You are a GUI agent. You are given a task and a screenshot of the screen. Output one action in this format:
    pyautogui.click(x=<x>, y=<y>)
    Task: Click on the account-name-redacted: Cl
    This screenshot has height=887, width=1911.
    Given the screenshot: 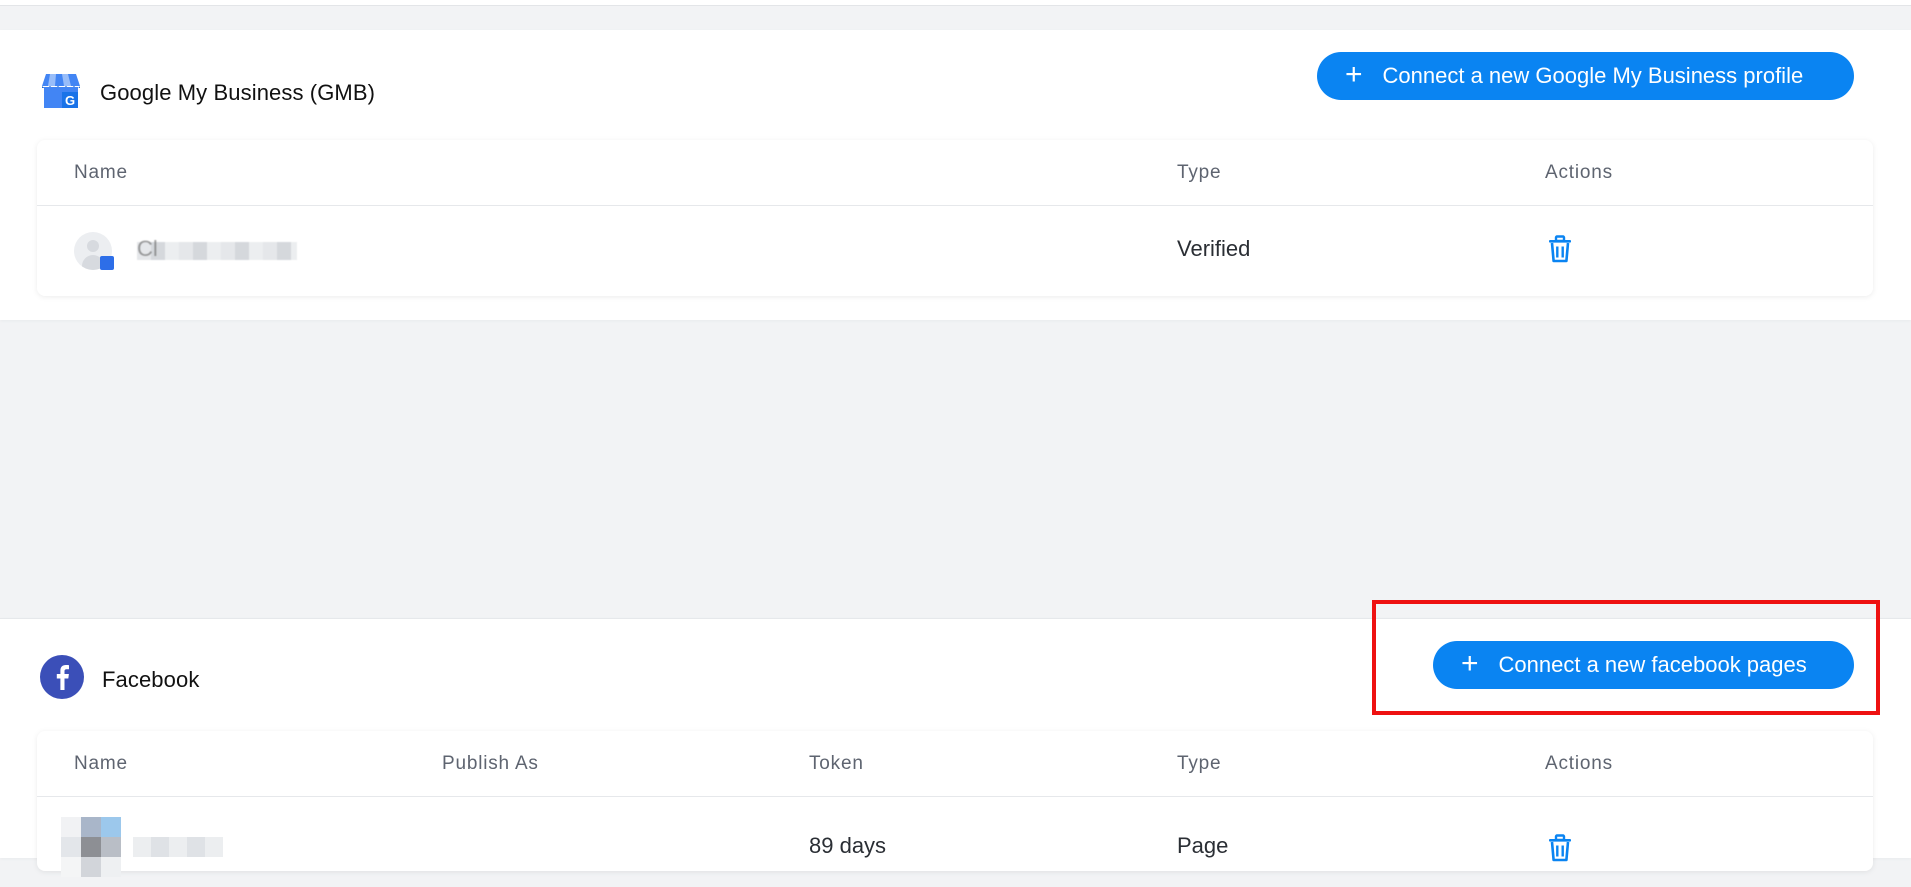 What is the action you would take?
    pyautogui.click(x=237, y=248)
    